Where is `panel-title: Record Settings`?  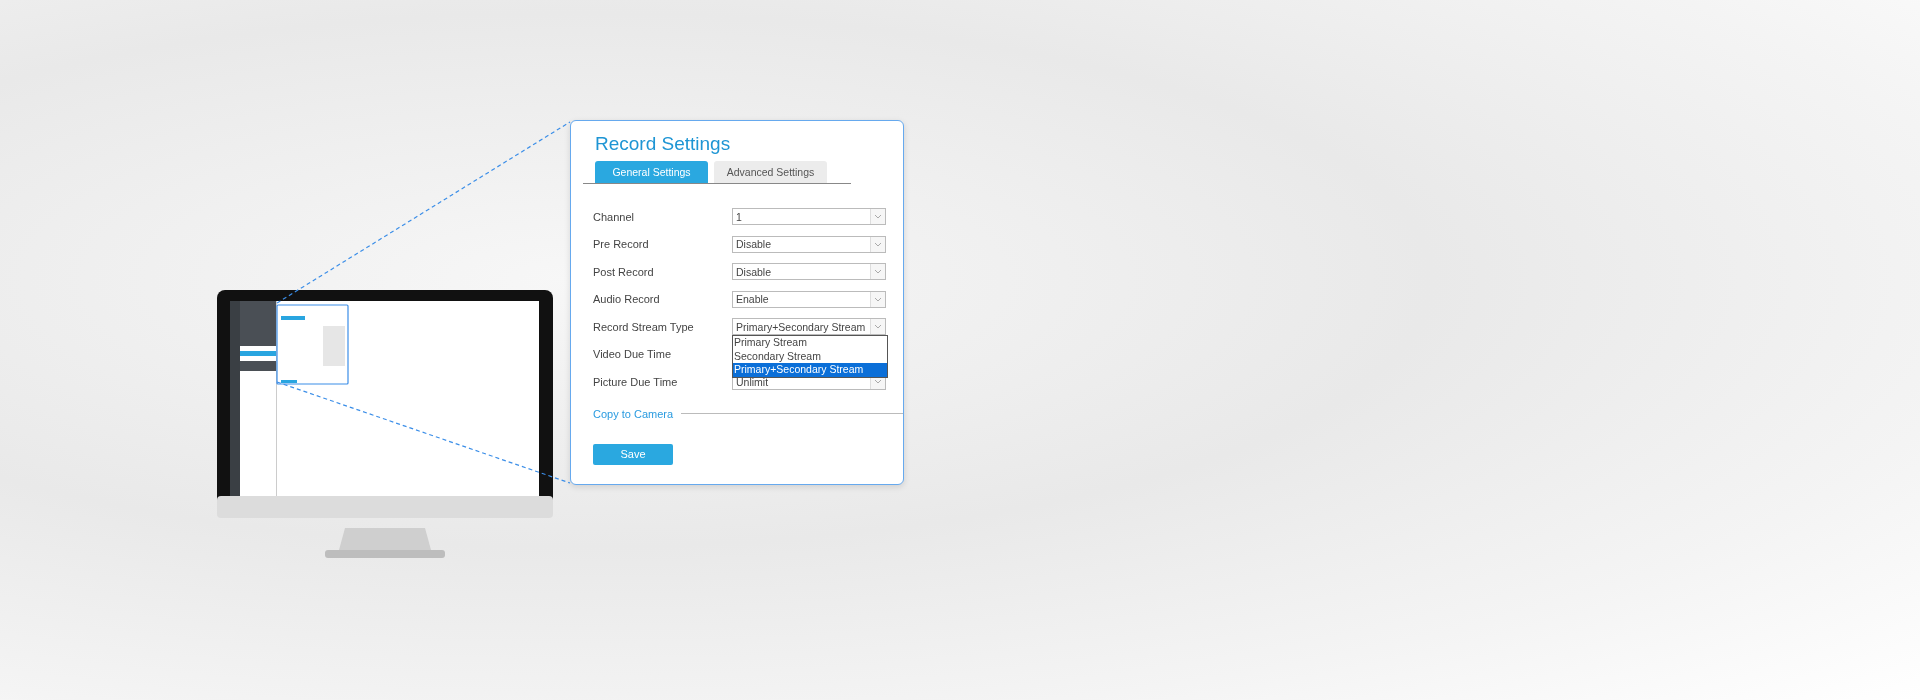
panel-title: Record Settings is located at coordinates (663, 144).